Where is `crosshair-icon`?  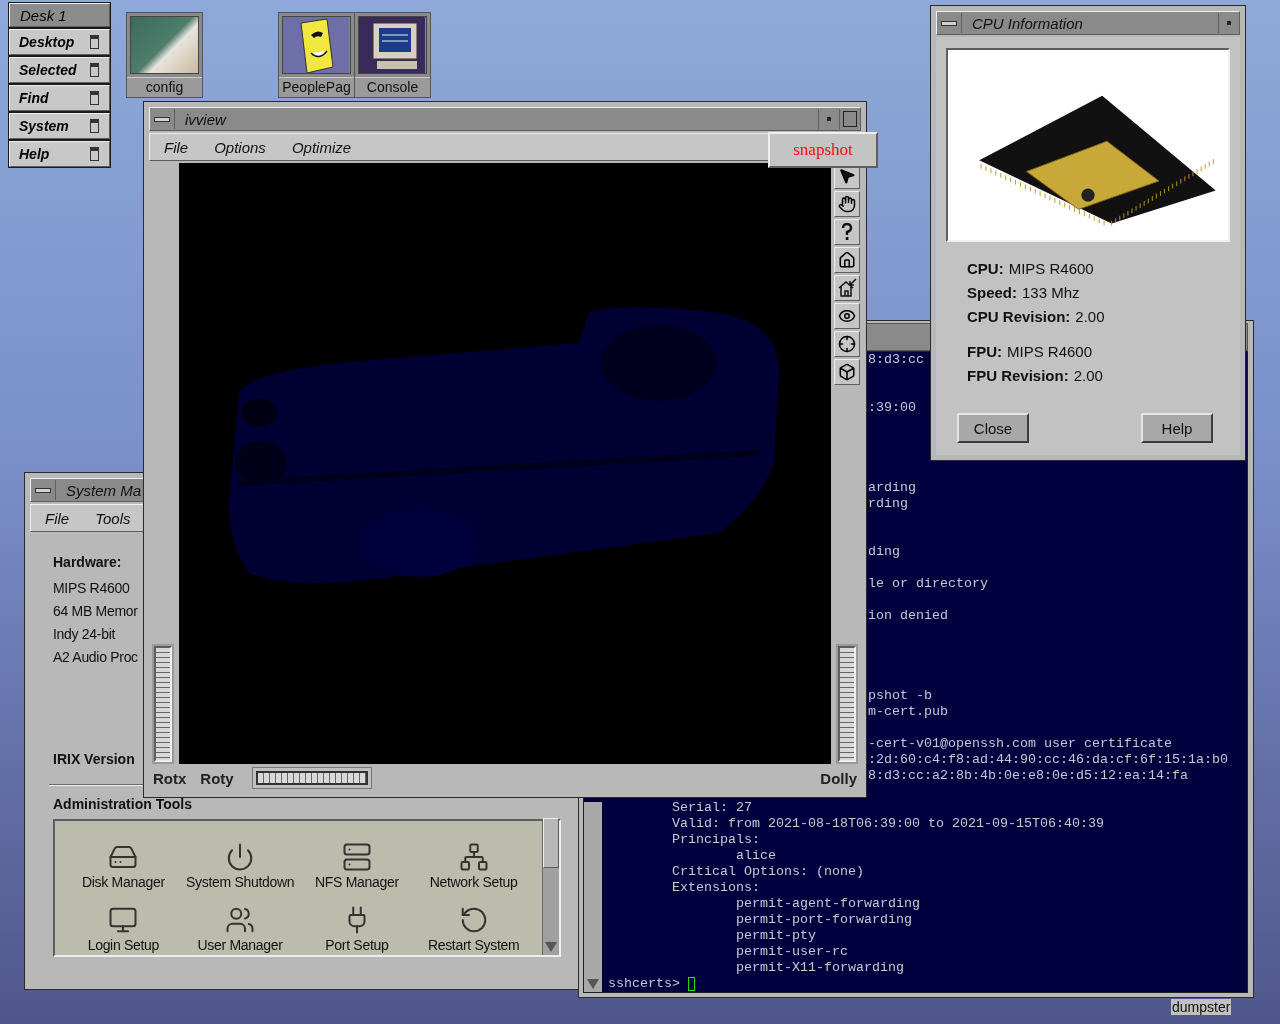
crosshair-icon is located at coordinates (847, 344).